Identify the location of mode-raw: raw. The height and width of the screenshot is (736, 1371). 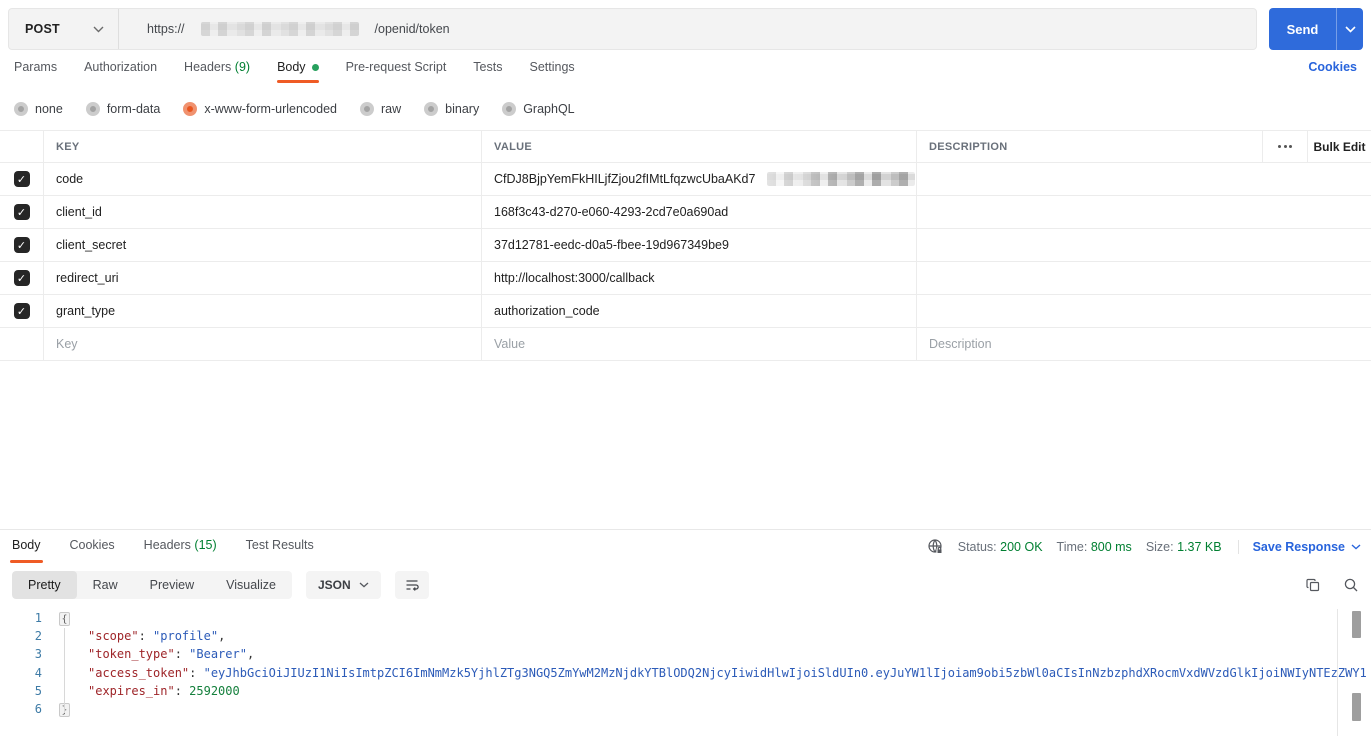
(380, 109).